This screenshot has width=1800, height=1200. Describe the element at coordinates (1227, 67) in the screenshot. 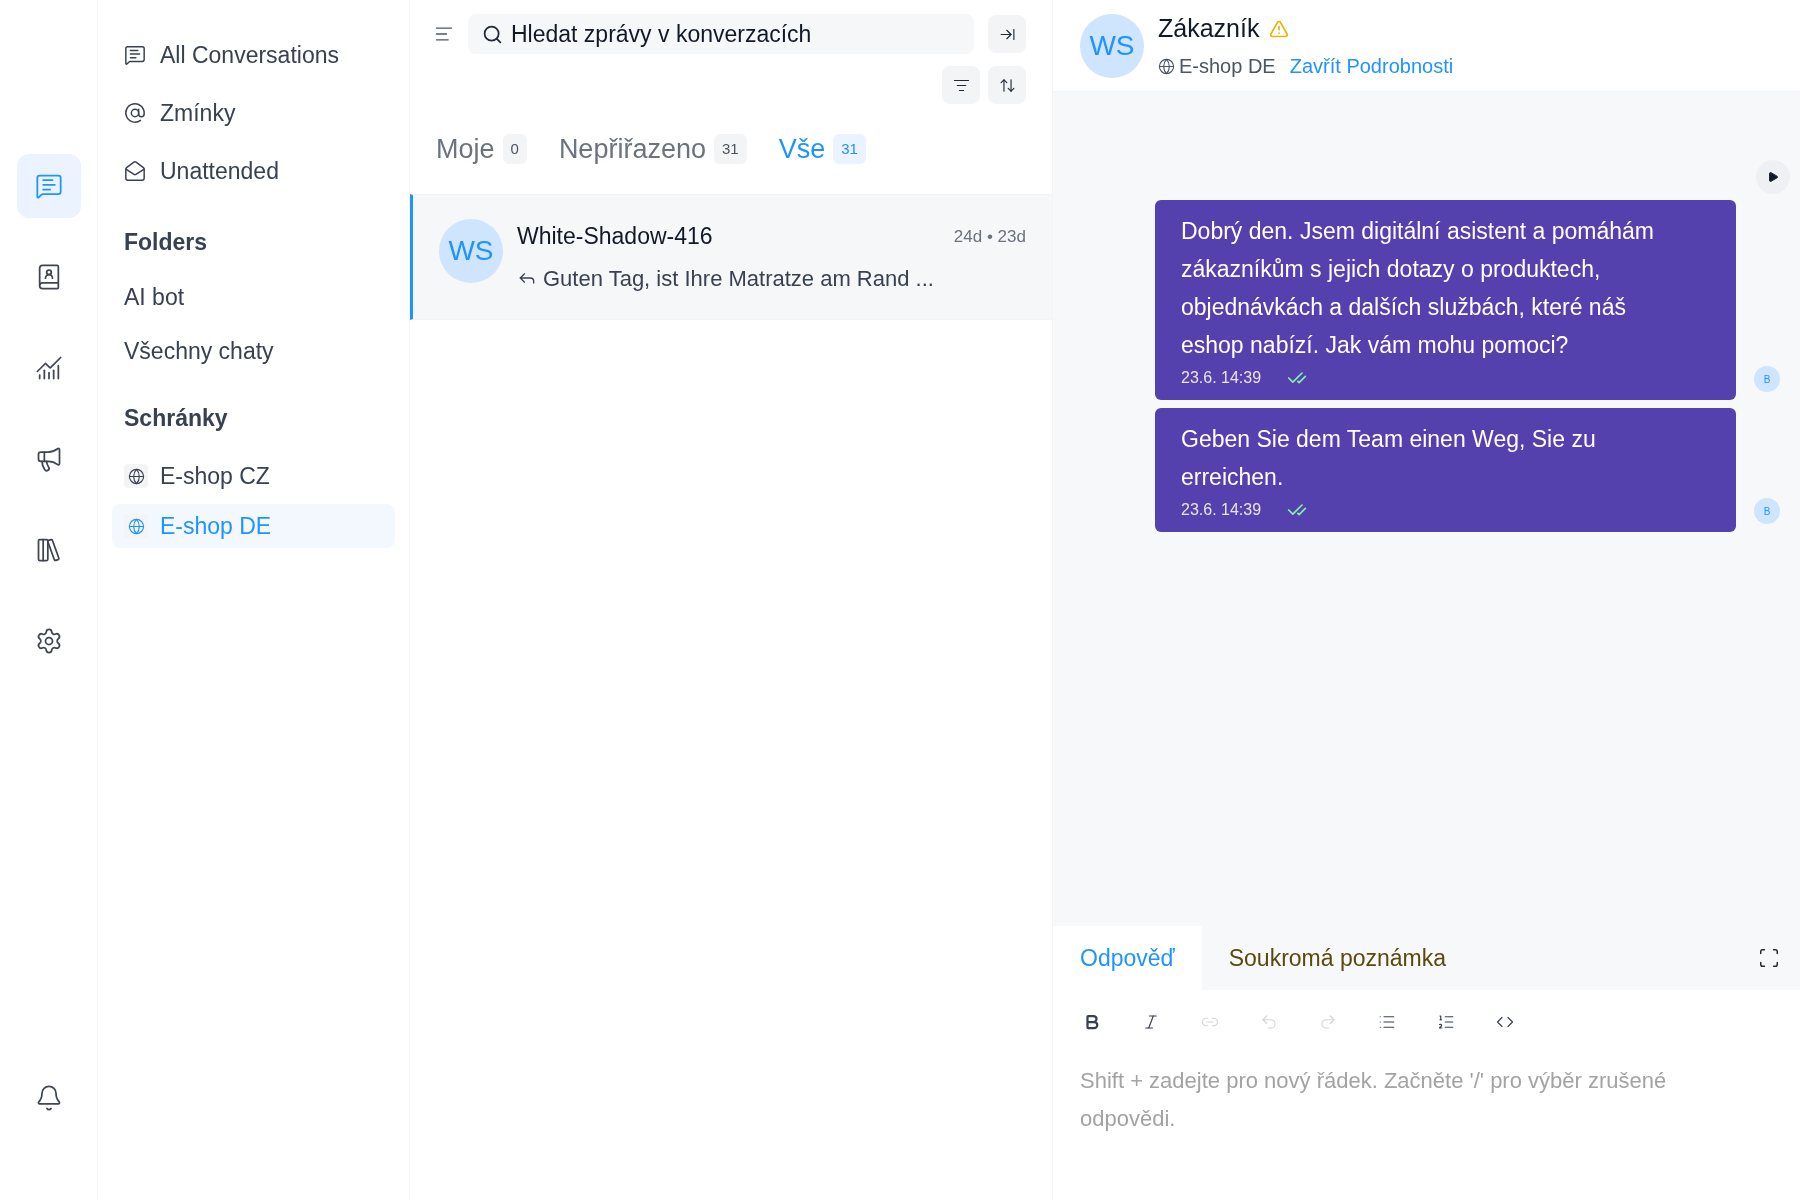

I see `inbox-name: E-shop DE` at that location.